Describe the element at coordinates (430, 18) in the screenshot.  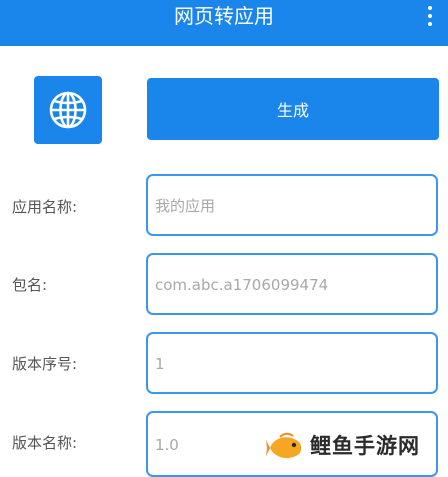
I see `more-vert-icon` at that location.